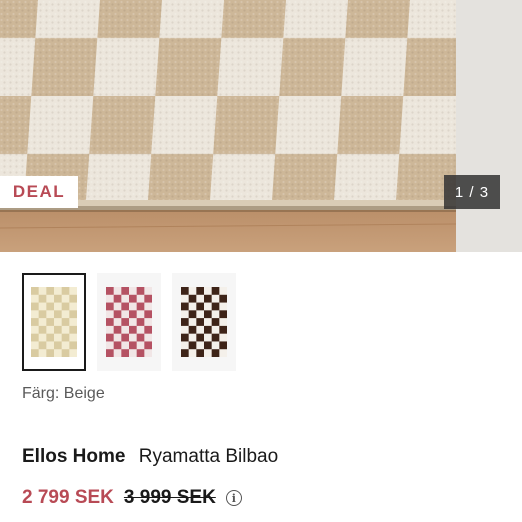 The image size is (522, 522). What do you see at coordinates (169, 497) in the screenshot?
I see `original-price: 3 999 SEK` at bounding box center [169, 497].